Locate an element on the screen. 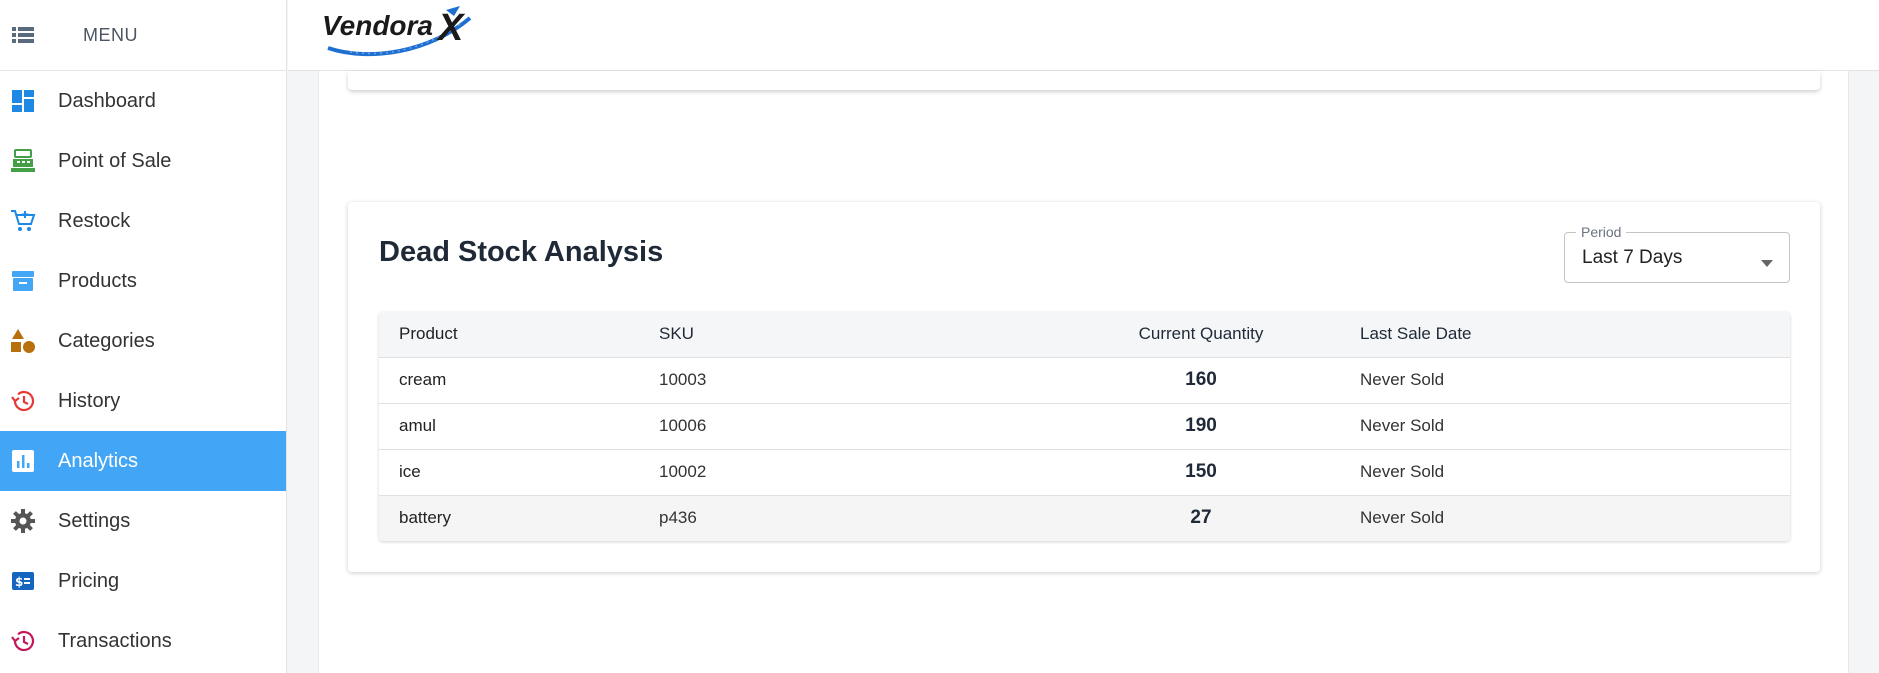 The image size is (1879, 673). sku-cell: 10002 is located at coordinates (850, 472).